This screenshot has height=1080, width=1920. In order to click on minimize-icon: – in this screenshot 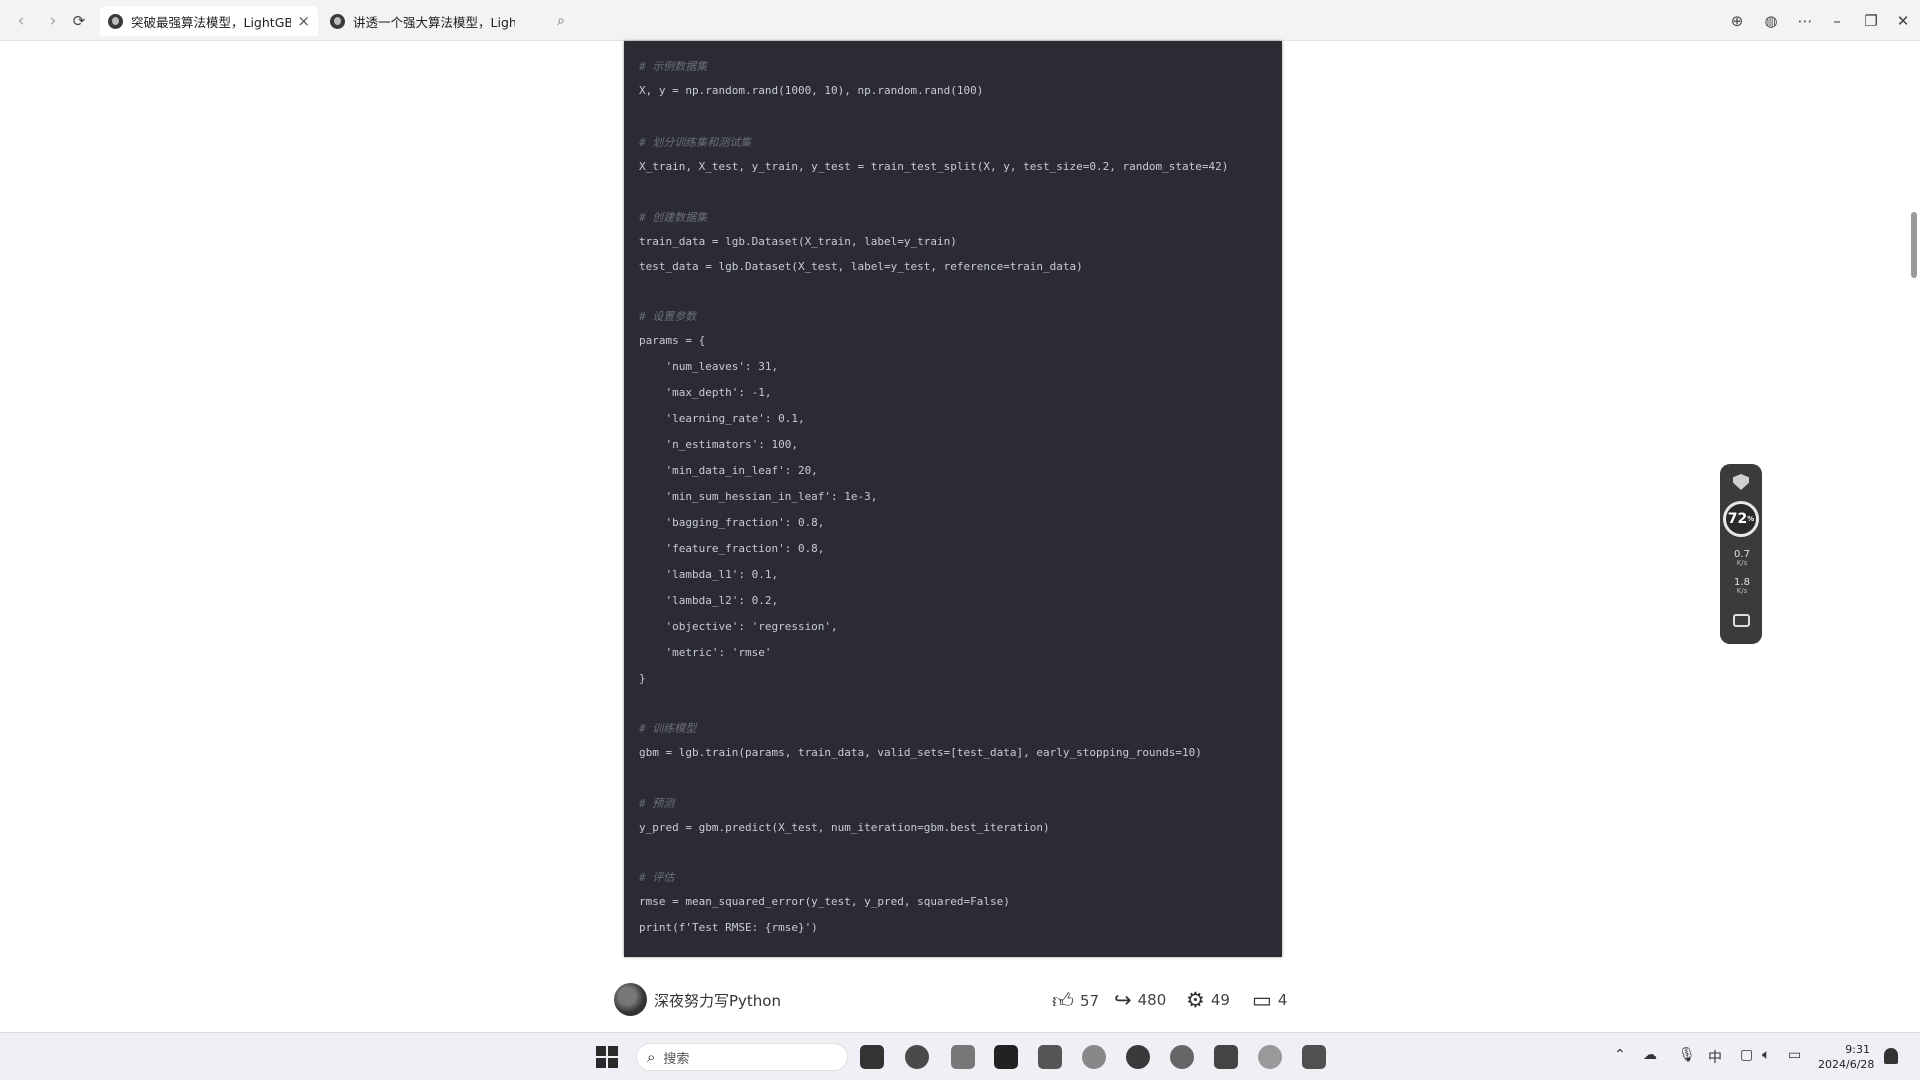, I will do `click(1837, 21)`.